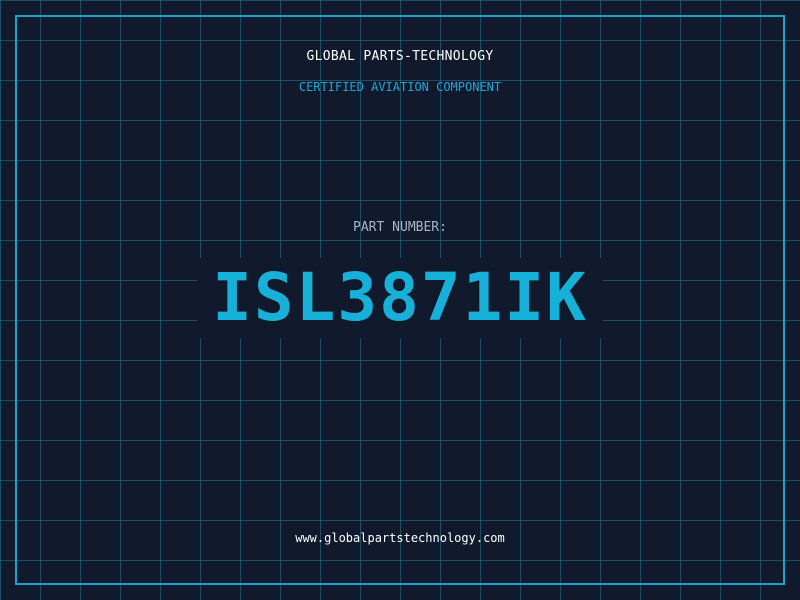  I want to click on certification-subtitle: CERTIFIED AVIATION COMPONENT, so click(400, 87).